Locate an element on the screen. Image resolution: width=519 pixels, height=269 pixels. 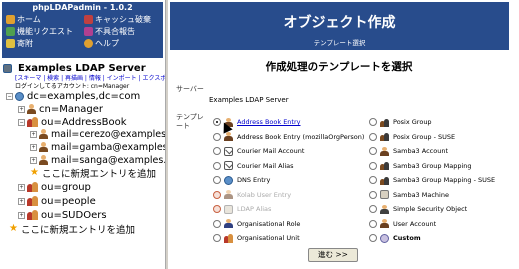
template-label-text: User Account is located at coordinates (415, 223).